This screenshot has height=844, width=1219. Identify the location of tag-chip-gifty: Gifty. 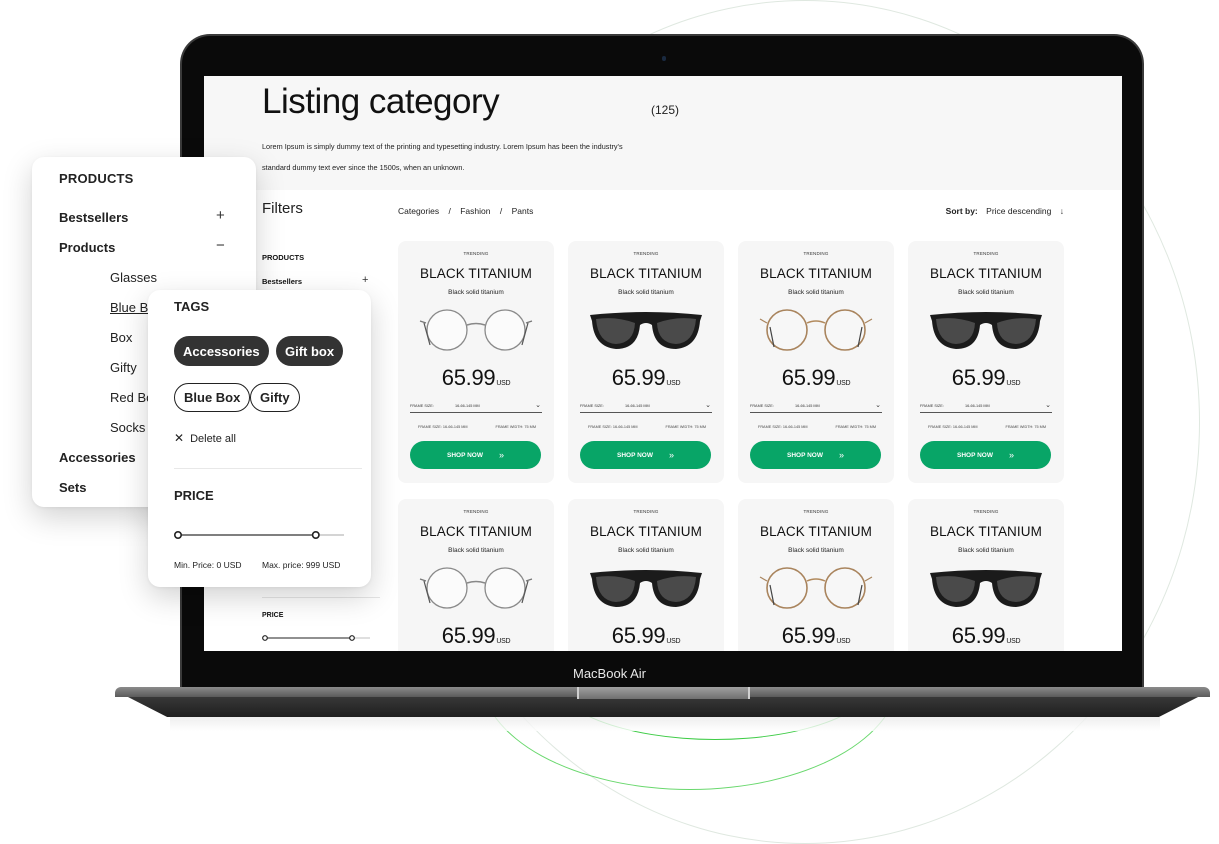
(275, 397).